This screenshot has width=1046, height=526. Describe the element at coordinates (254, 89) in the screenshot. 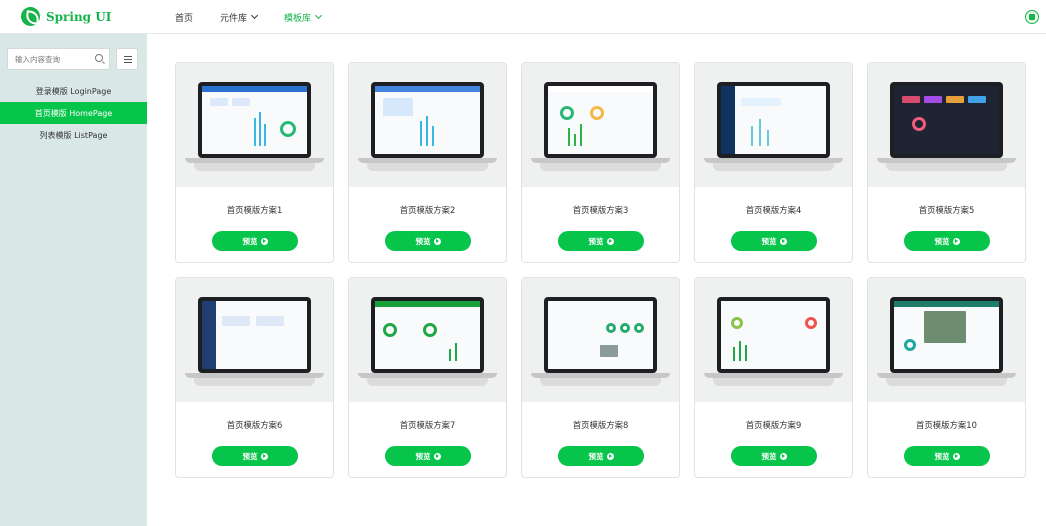

I see `preview-header` at that location.